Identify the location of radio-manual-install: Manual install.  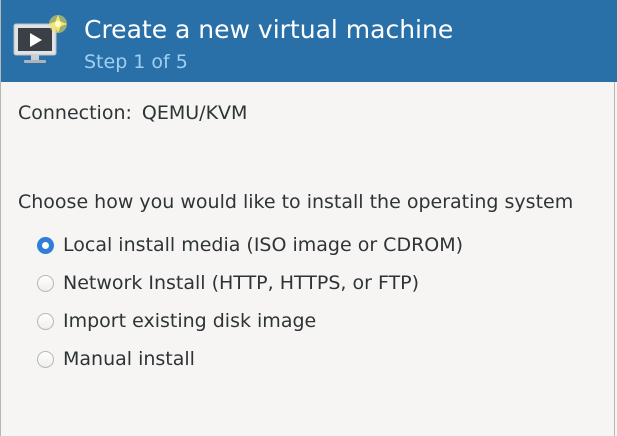
(250, 359).